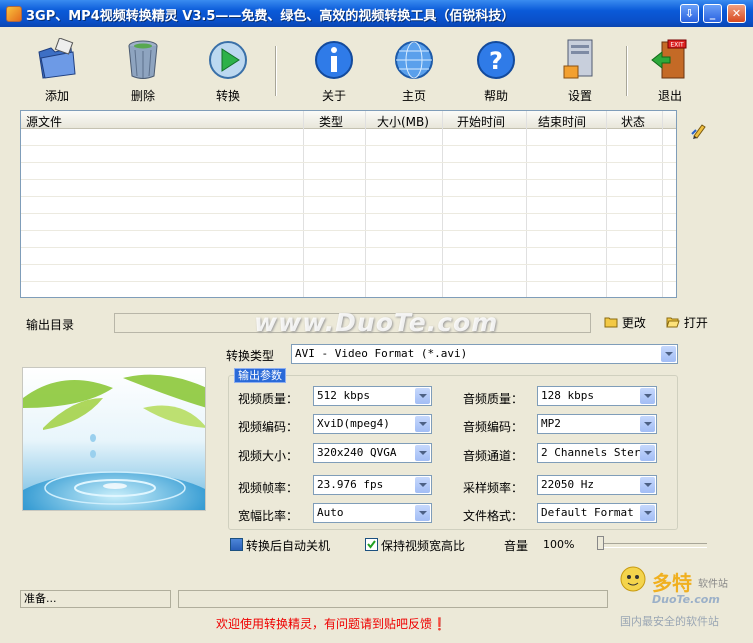 This screenshot has width=753, height=643. What do you see at coordinates (227, 96) in the screenshot?
I see `convert-label: 转换` at bounding box center [227, 96].